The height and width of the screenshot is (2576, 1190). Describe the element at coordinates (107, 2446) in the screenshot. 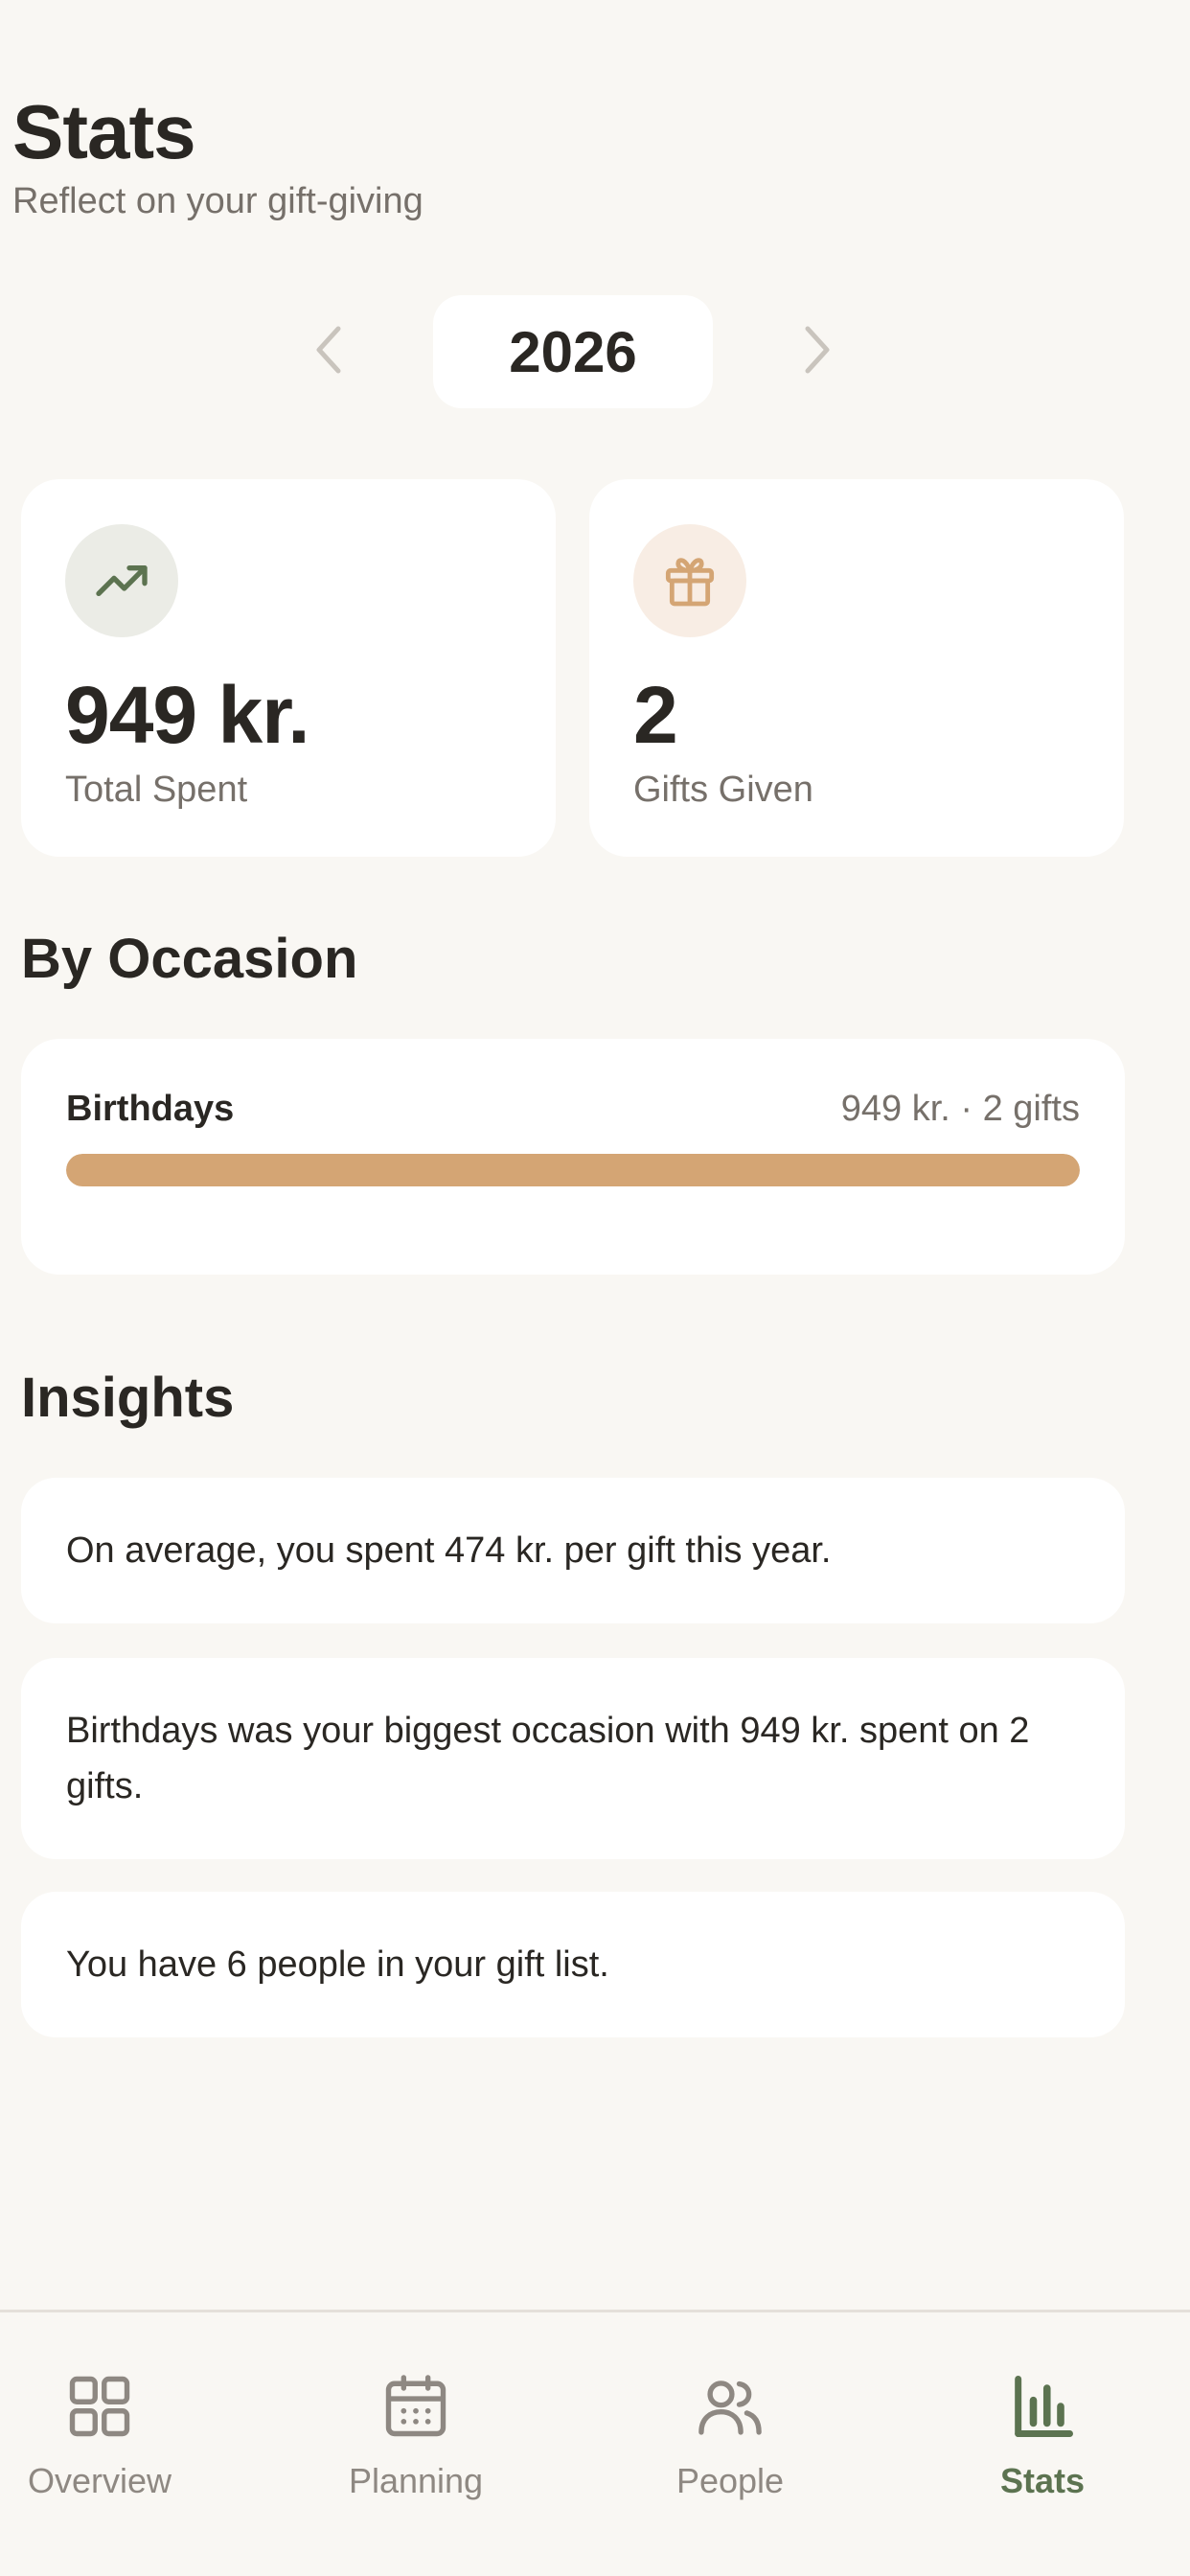

I see `tab-overview: Overview` at that location.